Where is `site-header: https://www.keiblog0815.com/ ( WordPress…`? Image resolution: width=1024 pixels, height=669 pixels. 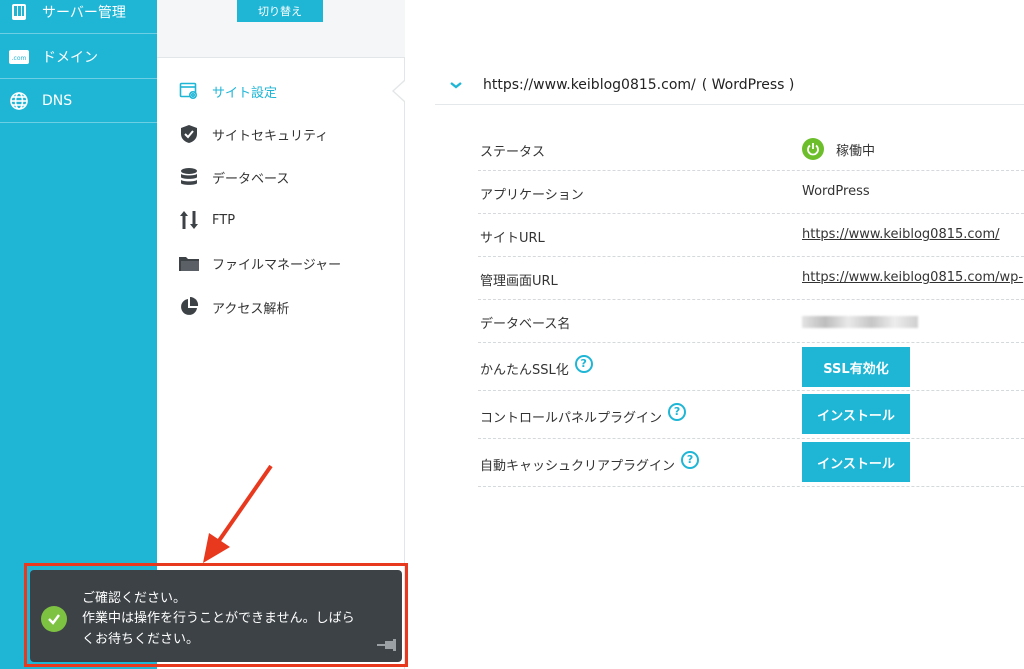 site-header: https://www.keiblog0815.com/ ( WordPress… is located at coordinates (621, 85).